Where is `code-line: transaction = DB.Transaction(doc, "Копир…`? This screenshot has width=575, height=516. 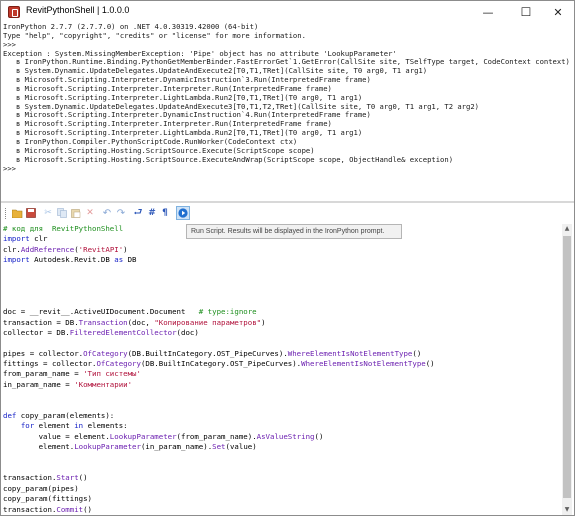 code-line: transaction = DB.Transaction(doc, "Копир… is located at coordinates (282, 323).